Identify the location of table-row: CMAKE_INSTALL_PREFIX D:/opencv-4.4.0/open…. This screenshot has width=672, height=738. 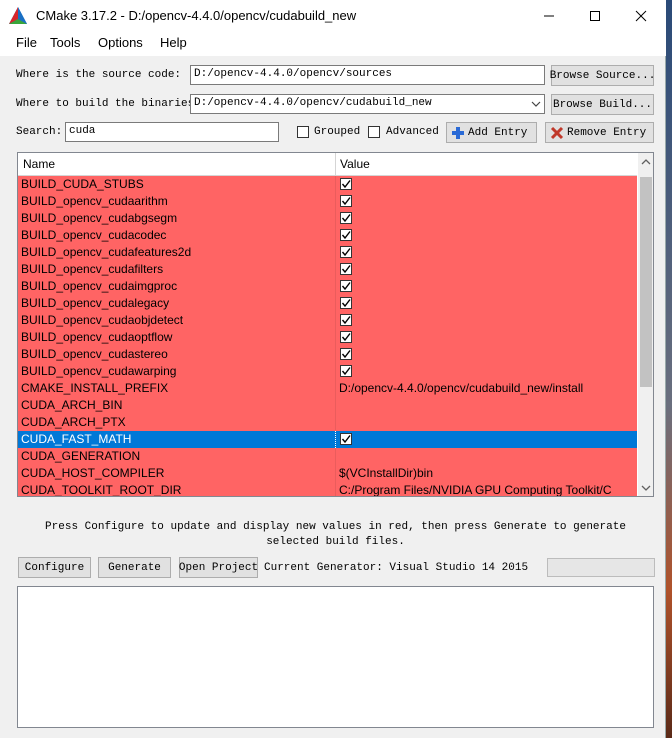
(327, 388).